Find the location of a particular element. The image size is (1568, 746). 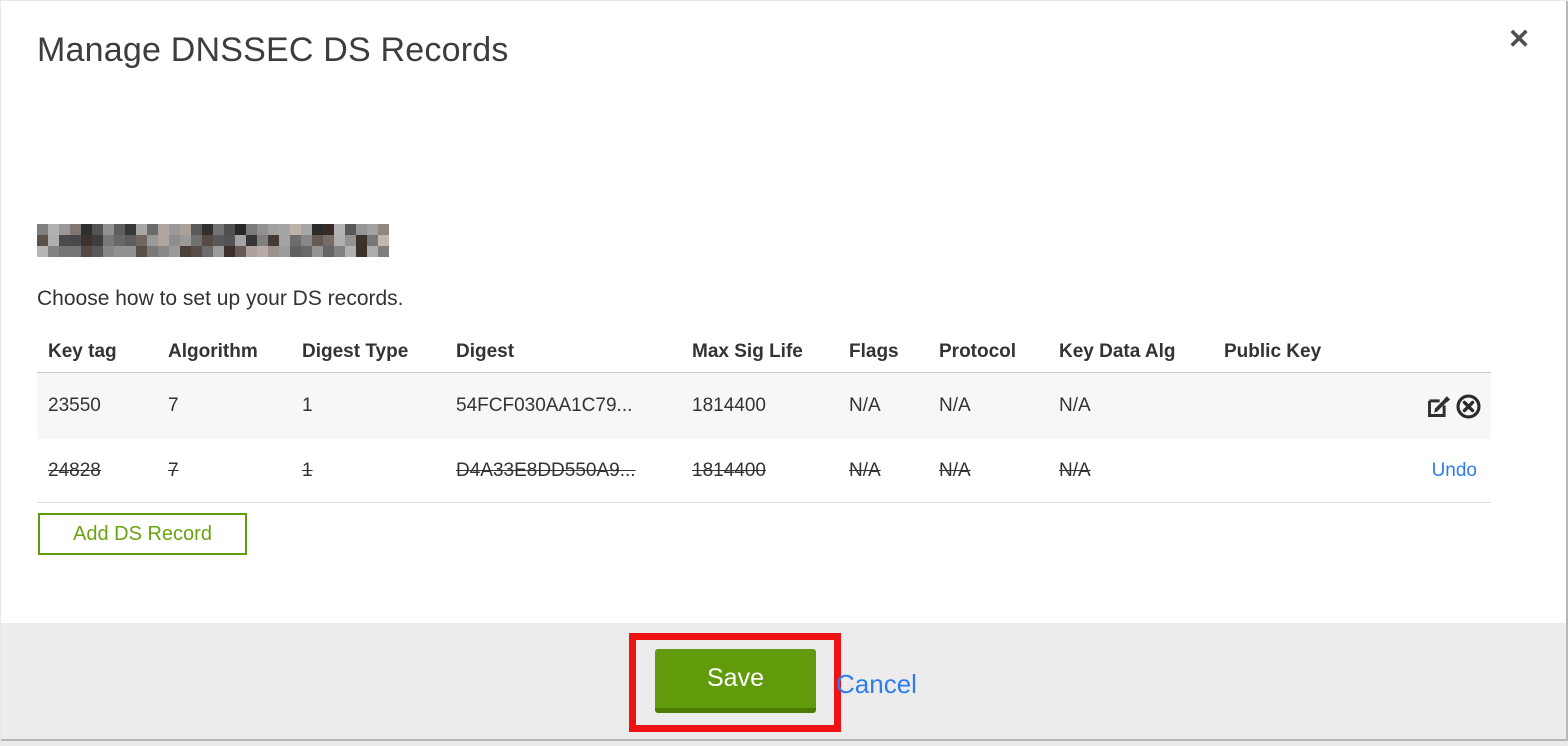

delete-record-button is located at coordinates (1468, 406).